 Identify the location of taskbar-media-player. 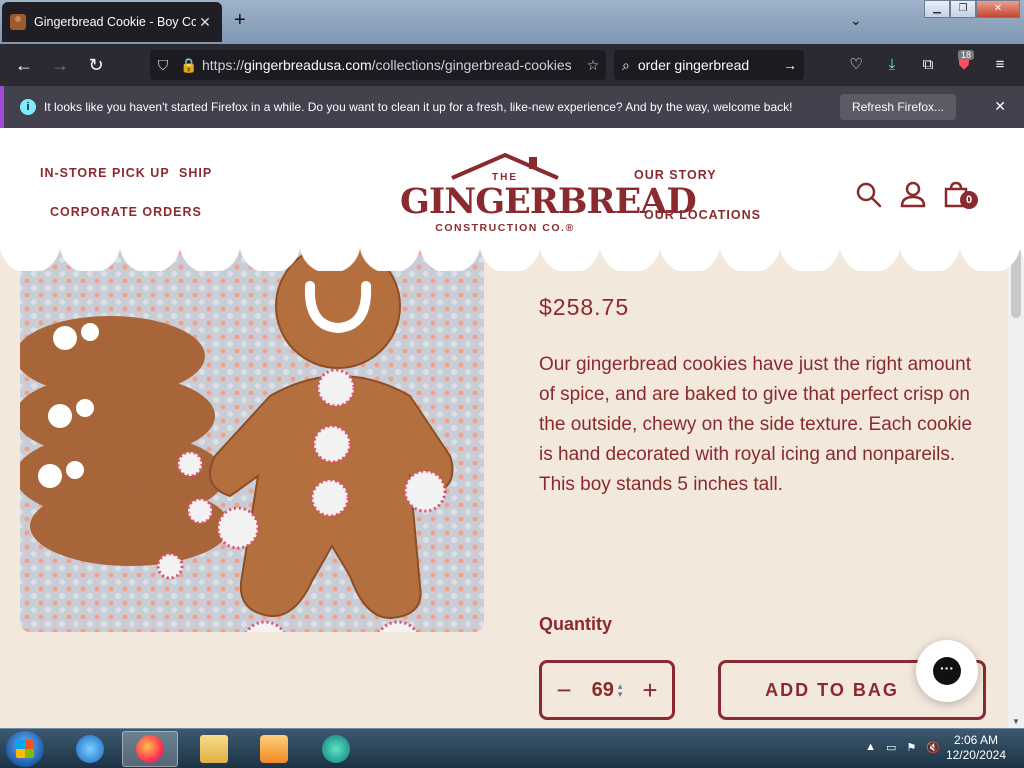
(274, 749).